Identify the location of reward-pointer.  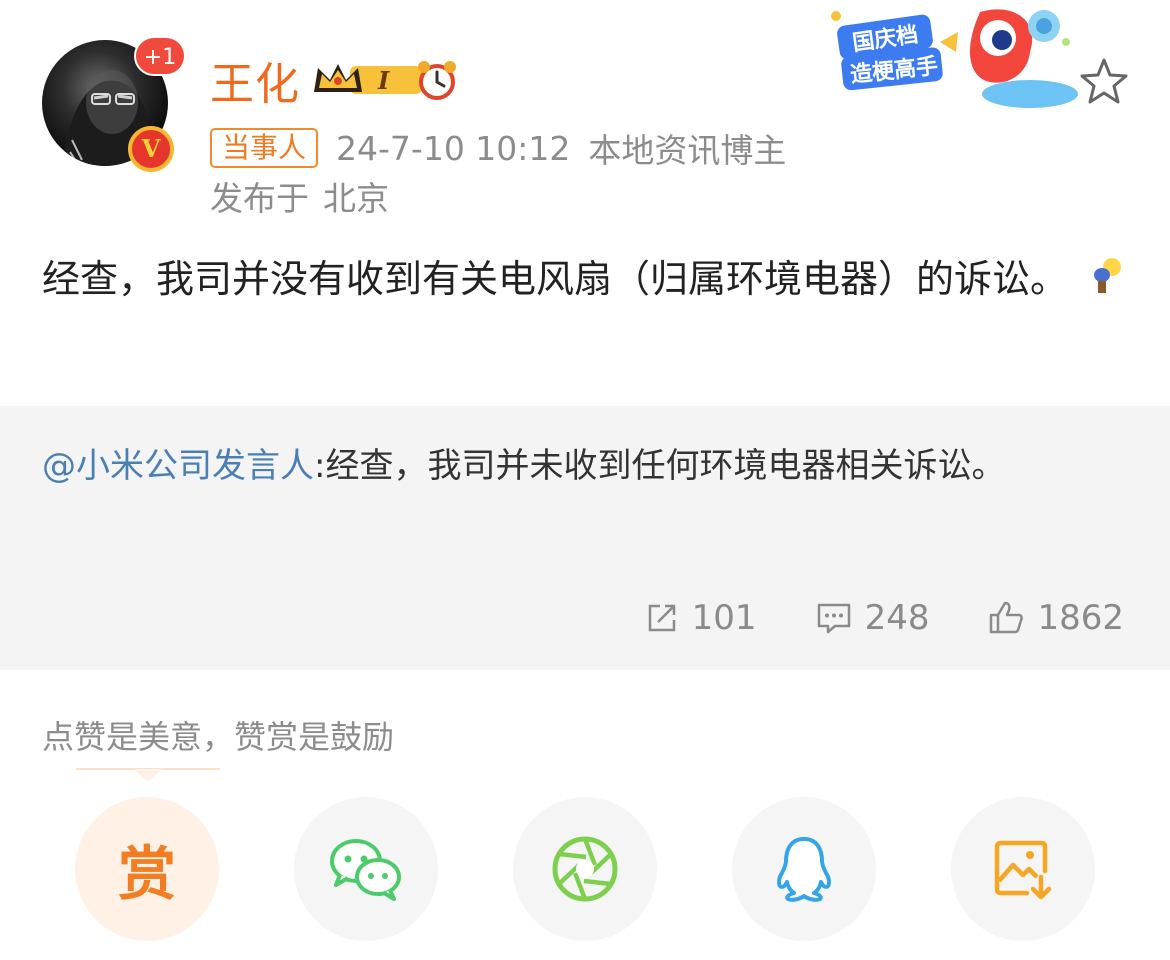
(148, 775).